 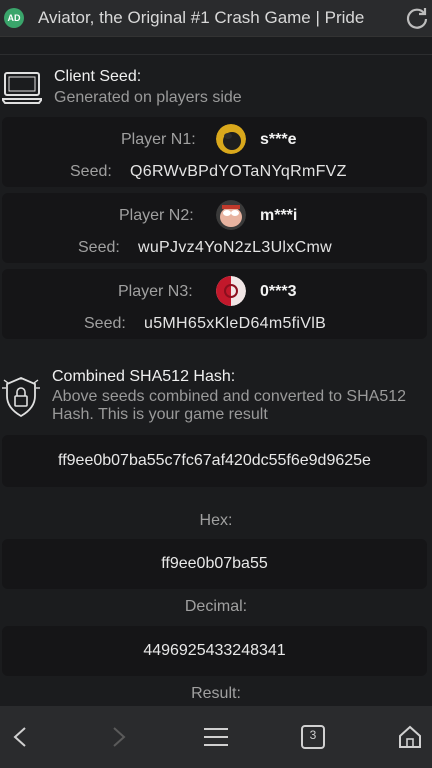 I want to click on seed-value: Q6RWvBPdYOTaNYqRmFVZ, so click(x=238, y=171).